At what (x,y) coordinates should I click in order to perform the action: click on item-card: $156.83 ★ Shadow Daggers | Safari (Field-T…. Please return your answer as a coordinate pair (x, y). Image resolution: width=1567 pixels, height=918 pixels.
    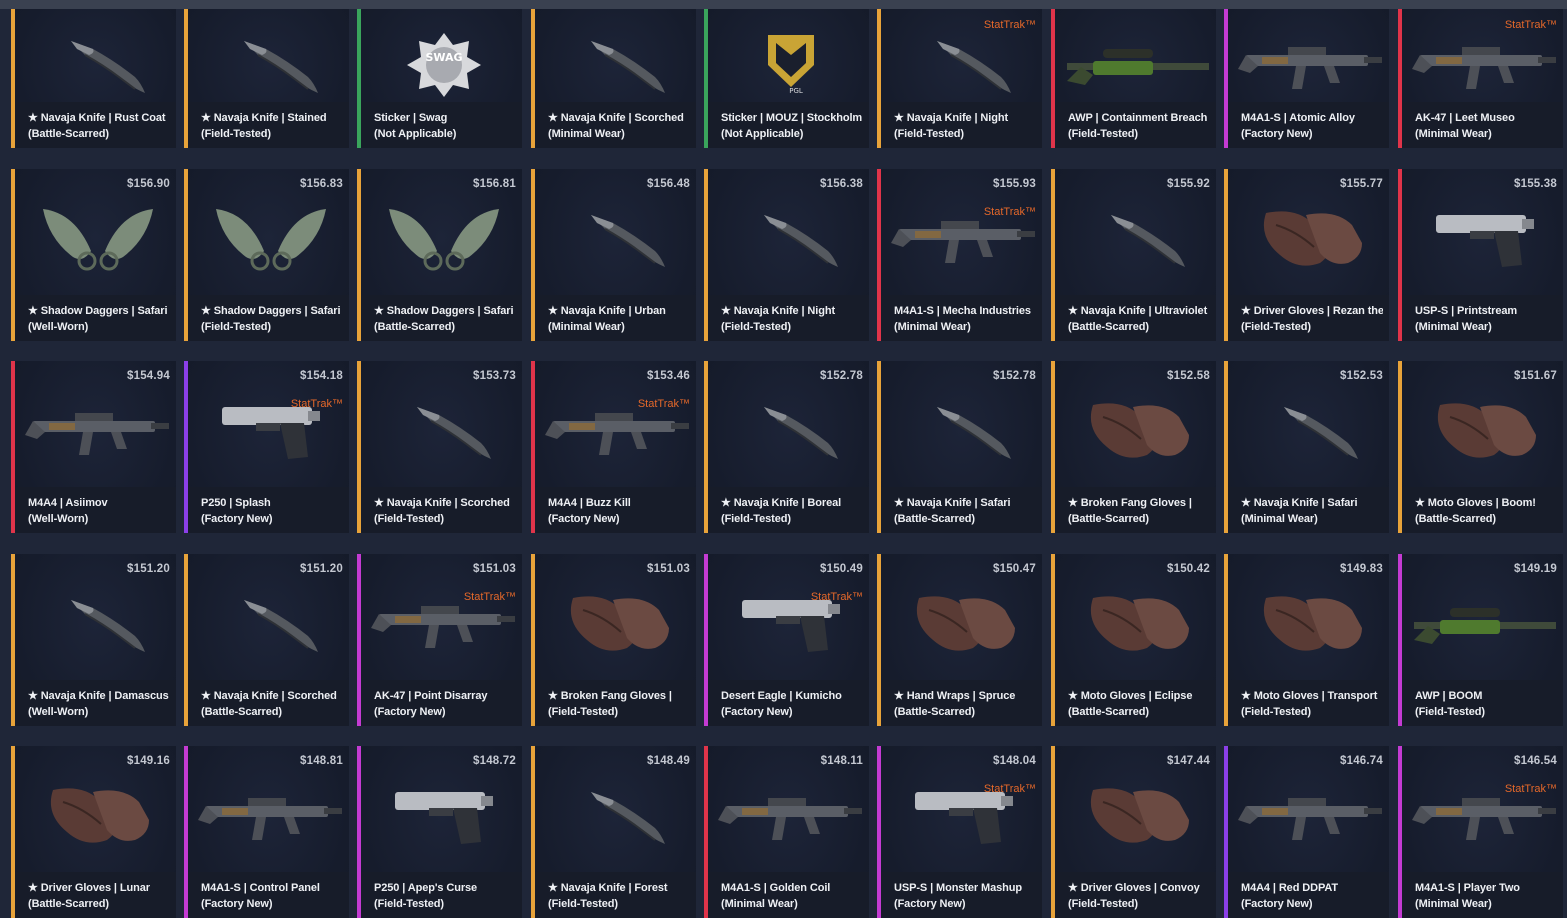
    Looking at the image, I should click on (266, 255).